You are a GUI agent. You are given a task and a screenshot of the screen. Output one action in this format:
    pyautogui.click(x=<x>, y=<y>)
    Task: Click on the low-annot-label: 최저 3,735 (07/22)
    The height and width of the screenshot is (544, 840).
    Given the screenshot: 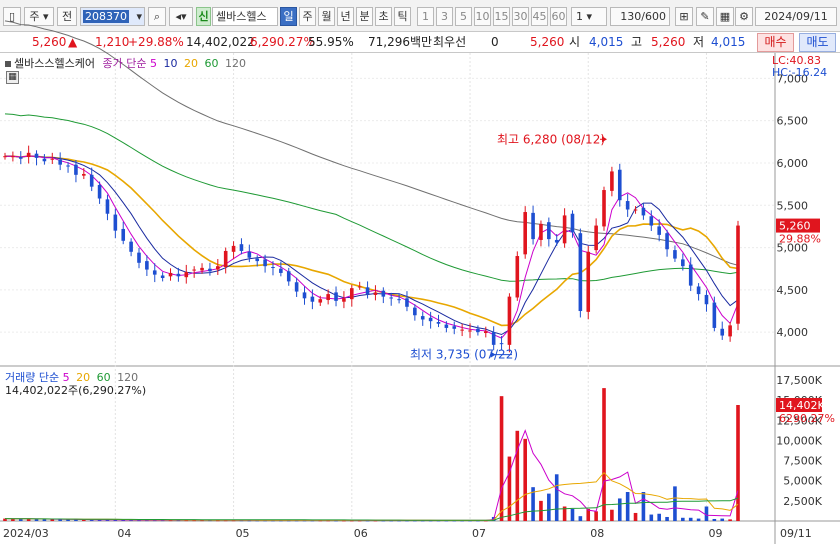 What is the action you would take?
    pyautogui.click(x=464, y=355)
    